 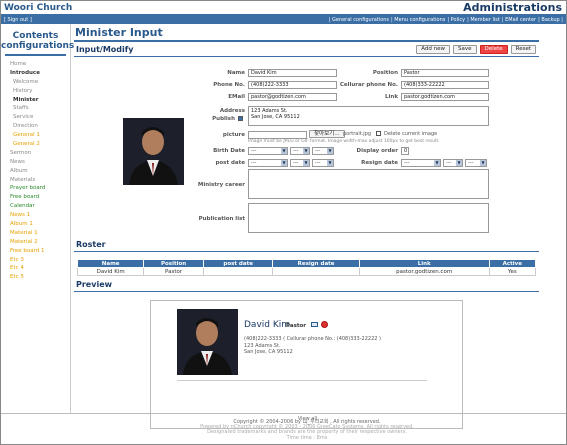 What do you see at coordinates (35, 144) in the screenshot?
I see `sidebar-item-general-2: General 2` at bounding box center [35, 144].